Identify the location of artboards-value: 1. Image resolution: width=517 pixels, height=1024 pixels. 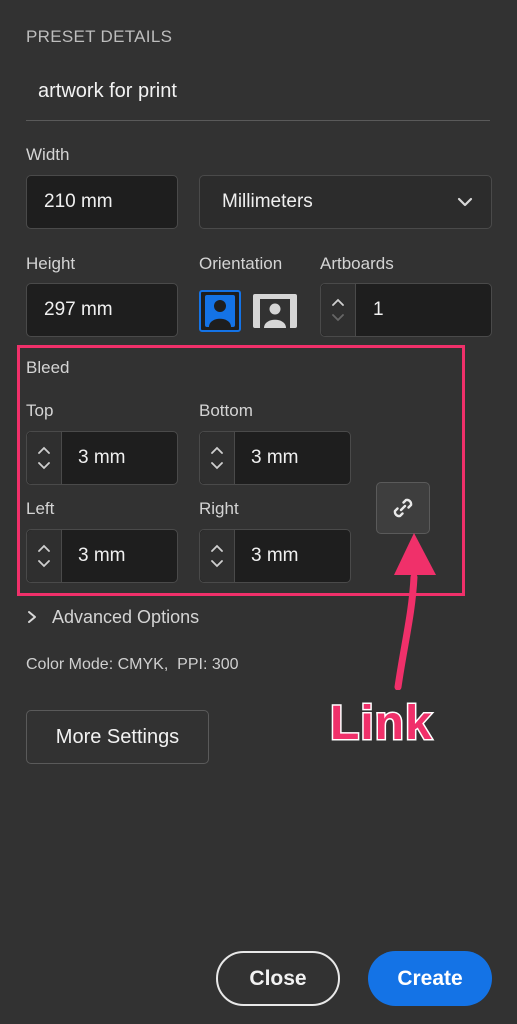
(378, 309).